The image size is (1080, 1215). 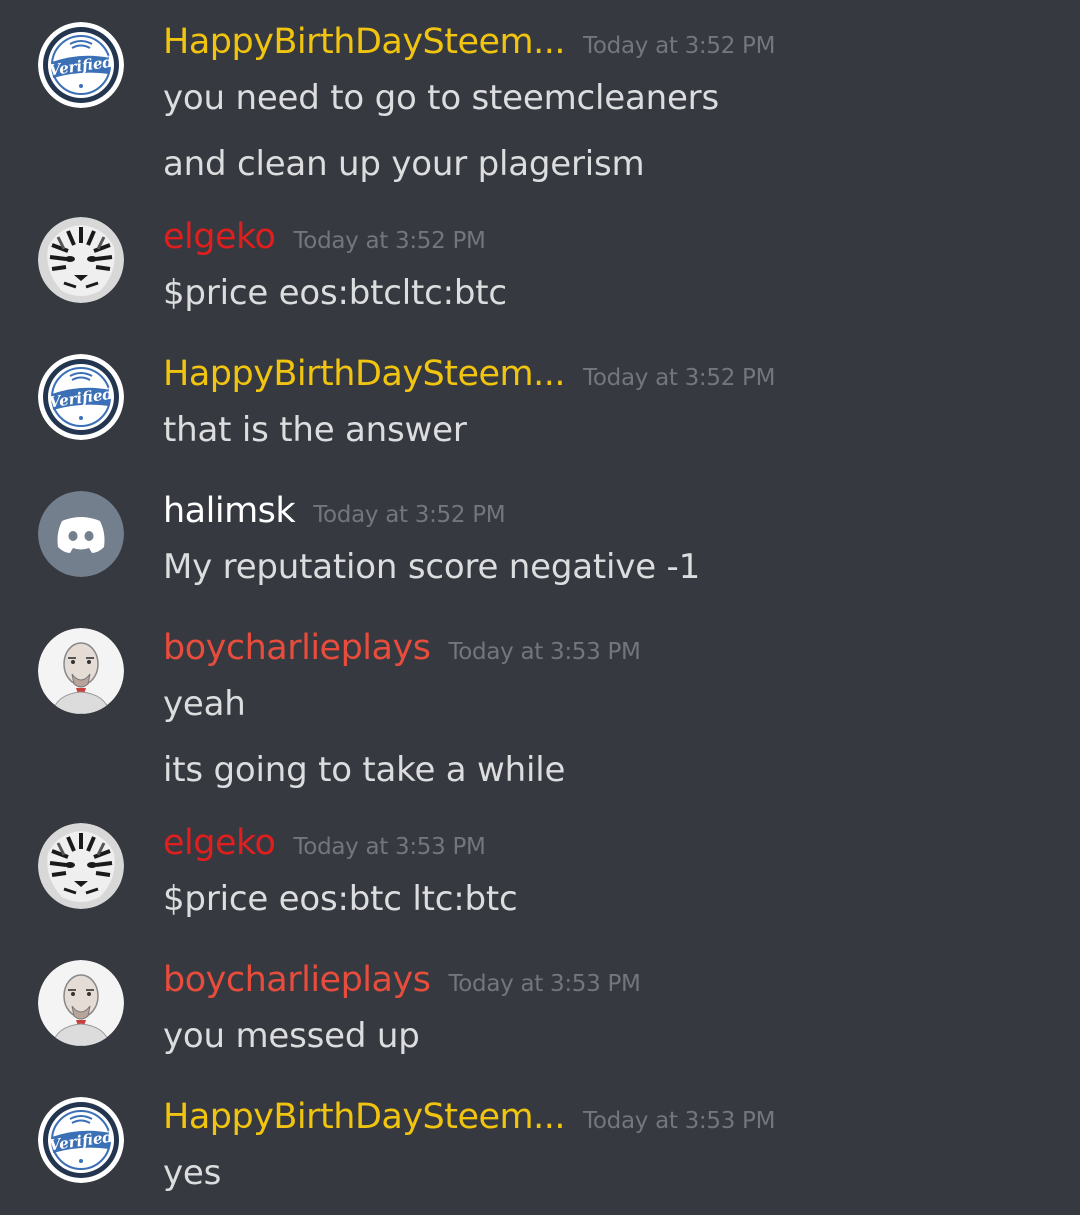 I want to click on message-text: $price eos:btcltc:btc, so click(x=335, y=293).